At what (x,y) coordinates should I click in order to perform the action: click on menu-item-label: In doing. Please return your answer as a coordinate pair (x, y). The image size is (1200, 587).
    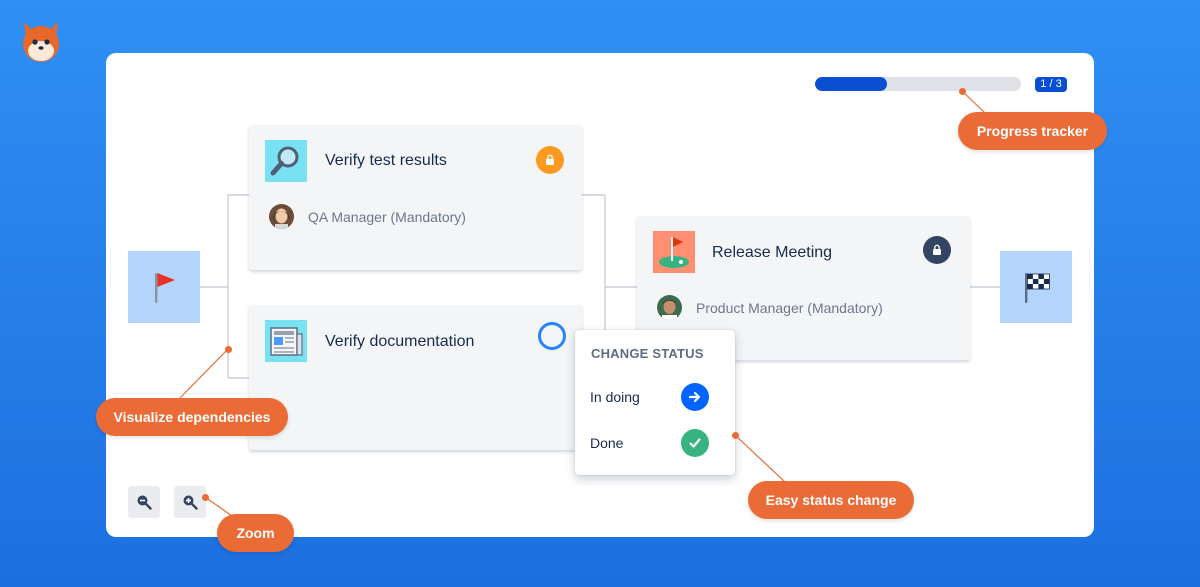
    Looking at the image, I should click on (615, 397).